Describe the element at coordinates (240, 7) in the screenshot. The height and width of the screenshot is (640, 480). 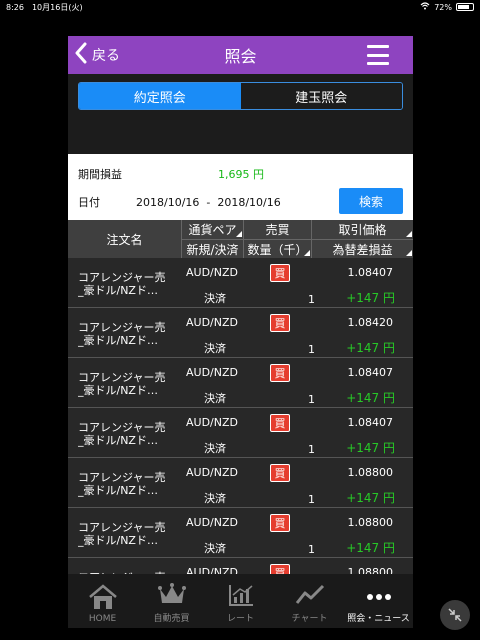
I see `status-bar: 8:26 10月16日(火) 72%` at that location.